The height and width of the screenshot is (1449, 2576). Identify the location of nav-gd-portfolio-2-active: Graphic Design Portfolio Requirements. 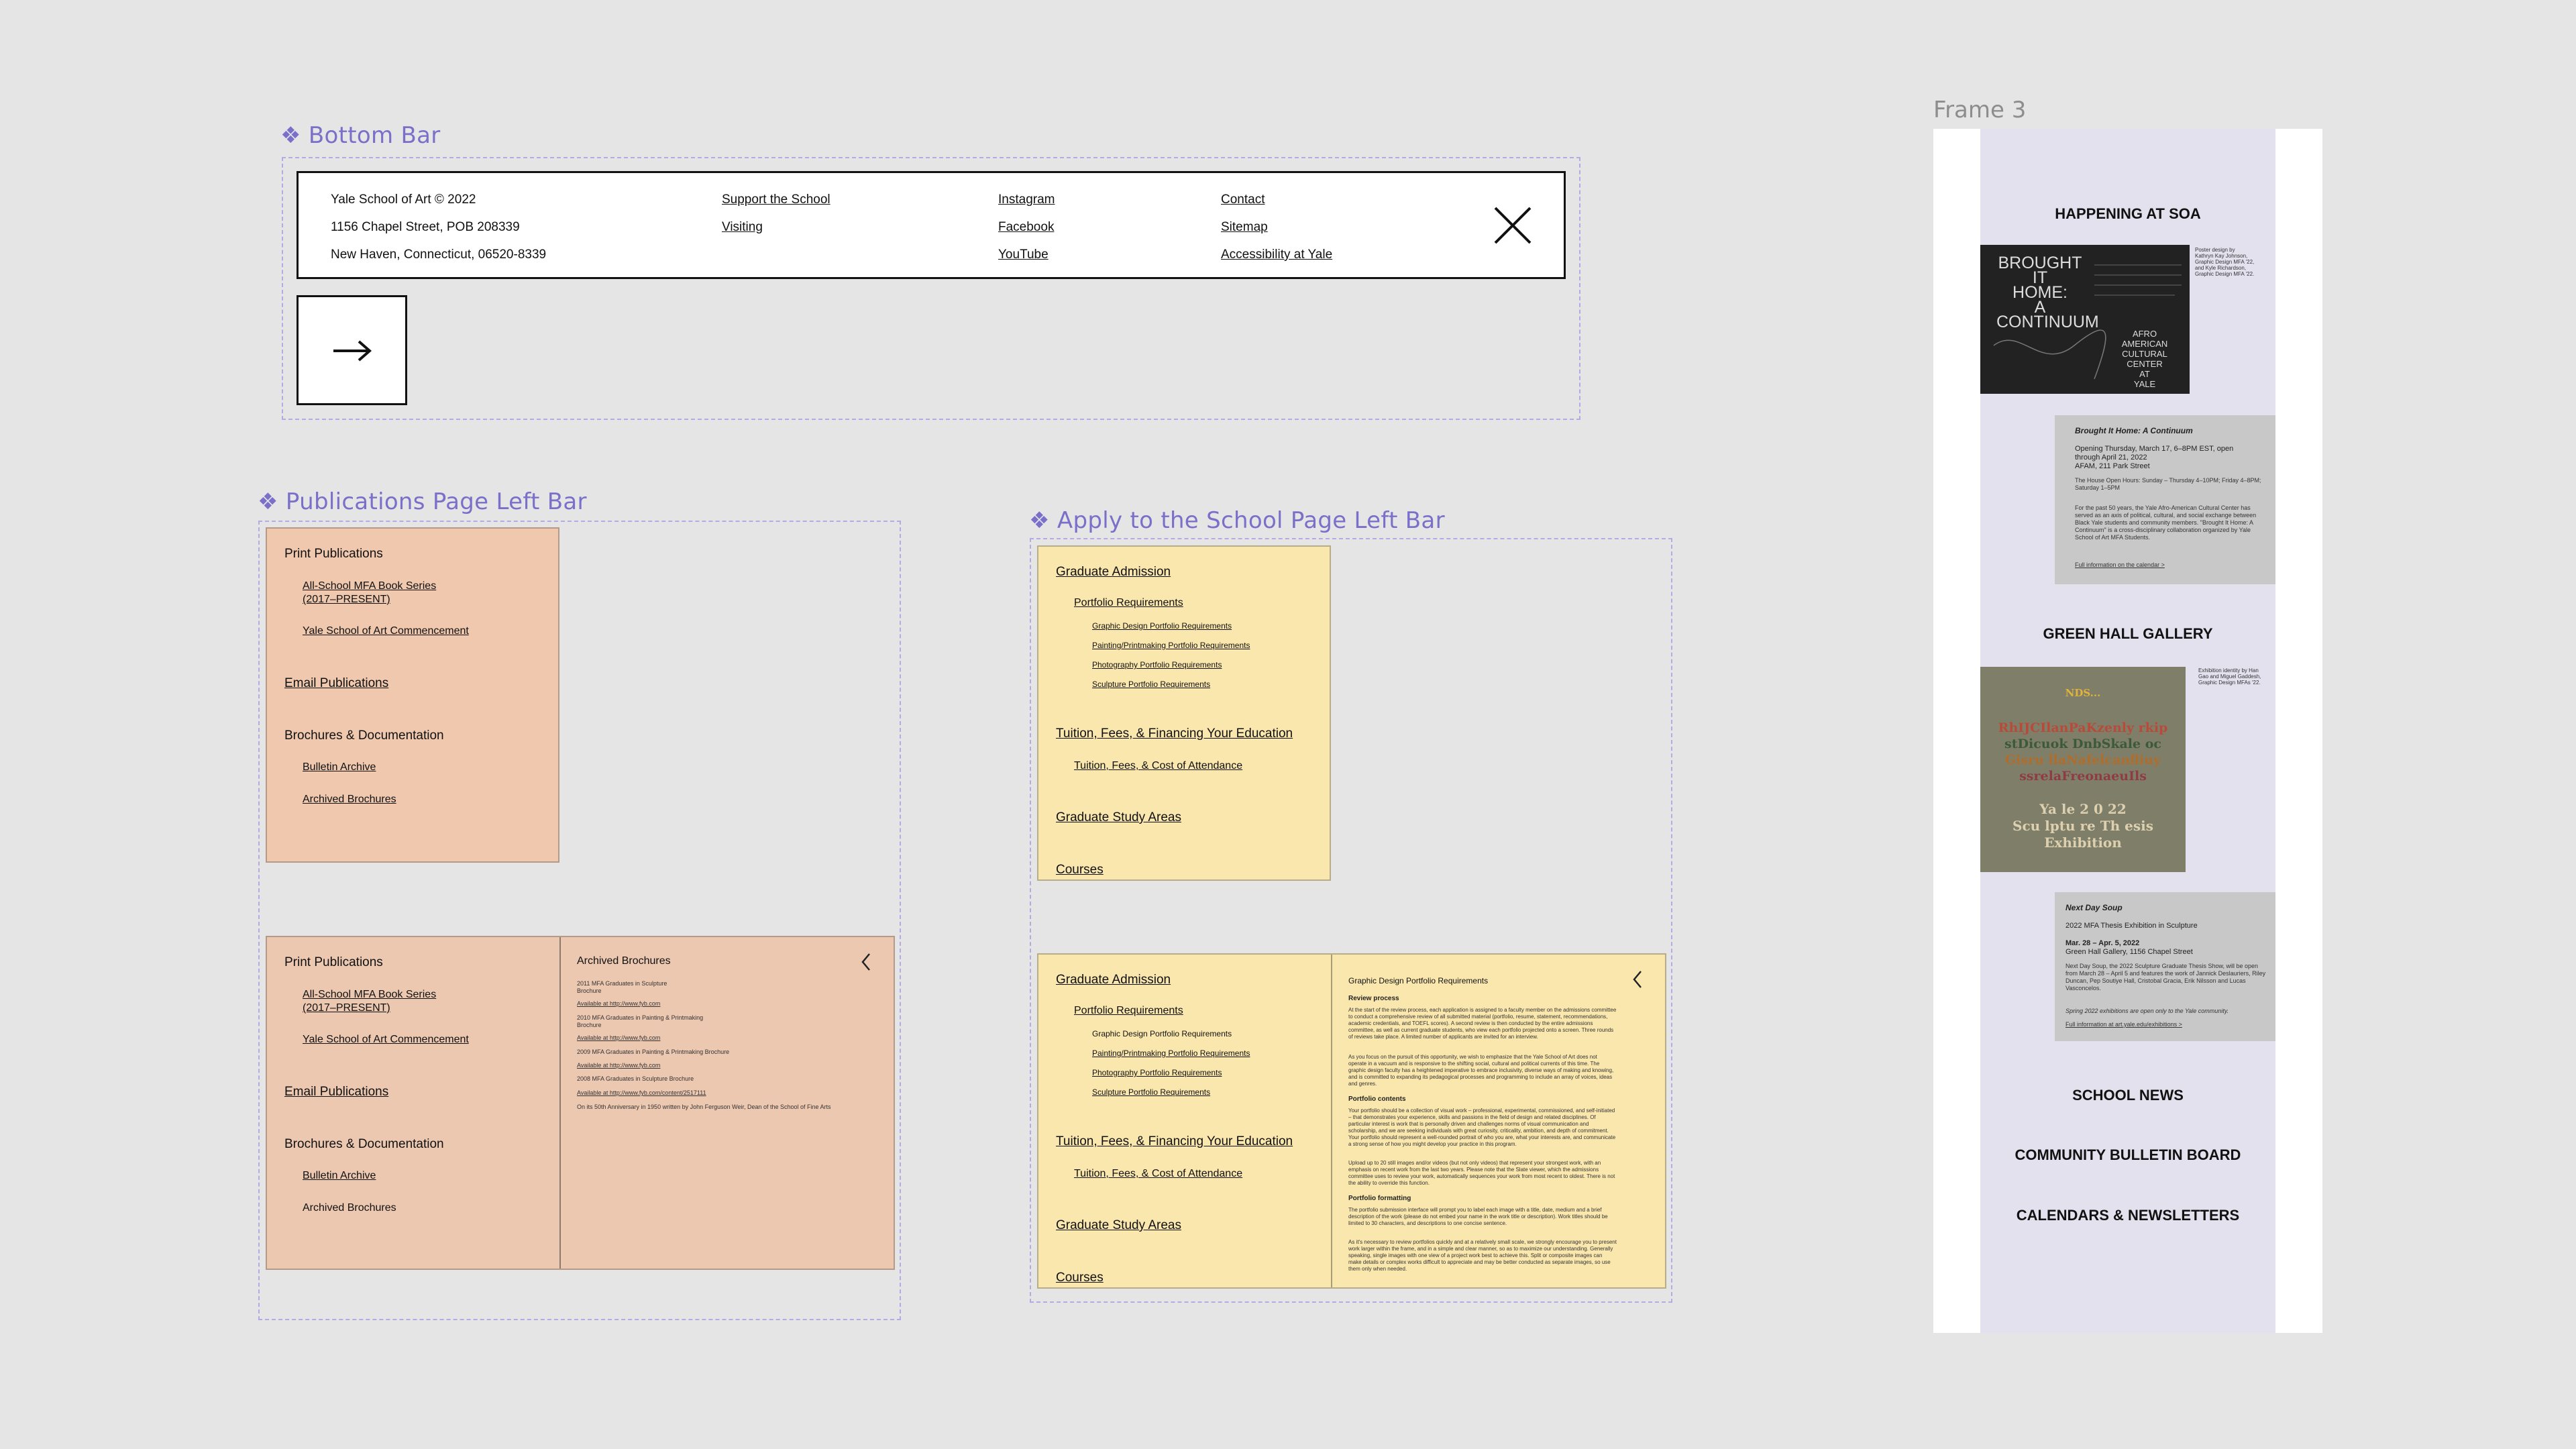
(1162, 1033).